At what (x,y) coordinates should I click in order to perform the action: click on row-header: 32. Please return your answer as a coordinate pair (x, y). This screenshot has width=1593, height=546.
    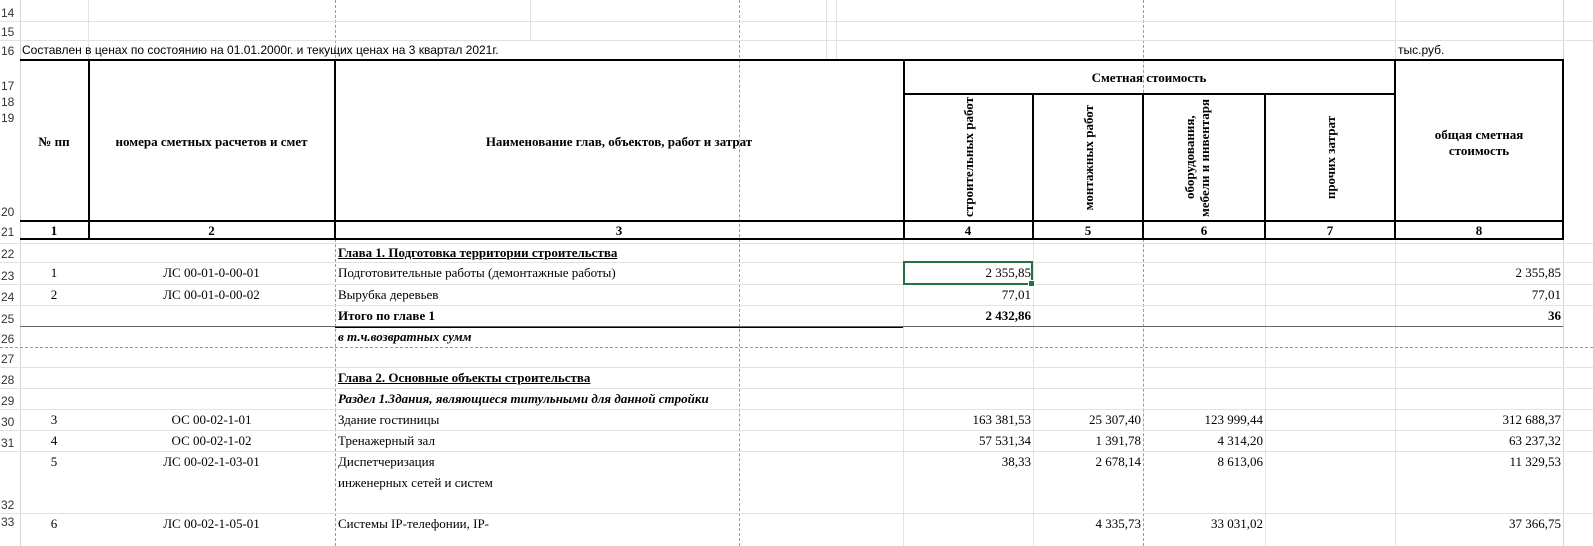
    Looking at the image, I should click on (10, 482).